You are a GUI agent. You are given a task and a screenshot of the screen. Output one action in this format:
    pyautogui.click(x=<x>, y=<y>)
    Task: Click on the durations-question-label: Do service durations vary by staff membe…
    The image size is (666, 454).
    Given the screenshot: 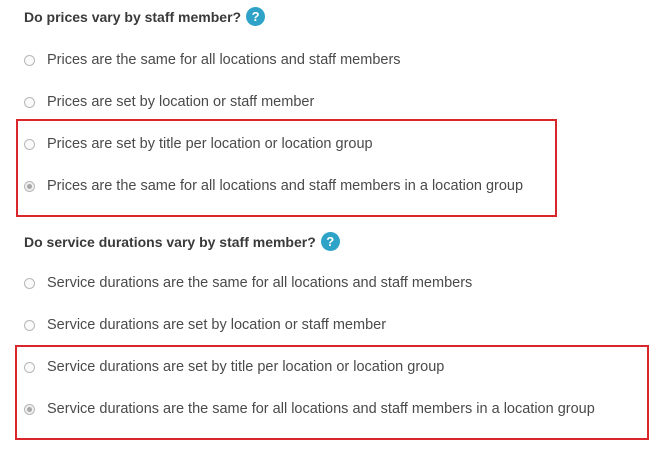 What is the action you would take?
    pyautogui.click(x=170, y=241)
    